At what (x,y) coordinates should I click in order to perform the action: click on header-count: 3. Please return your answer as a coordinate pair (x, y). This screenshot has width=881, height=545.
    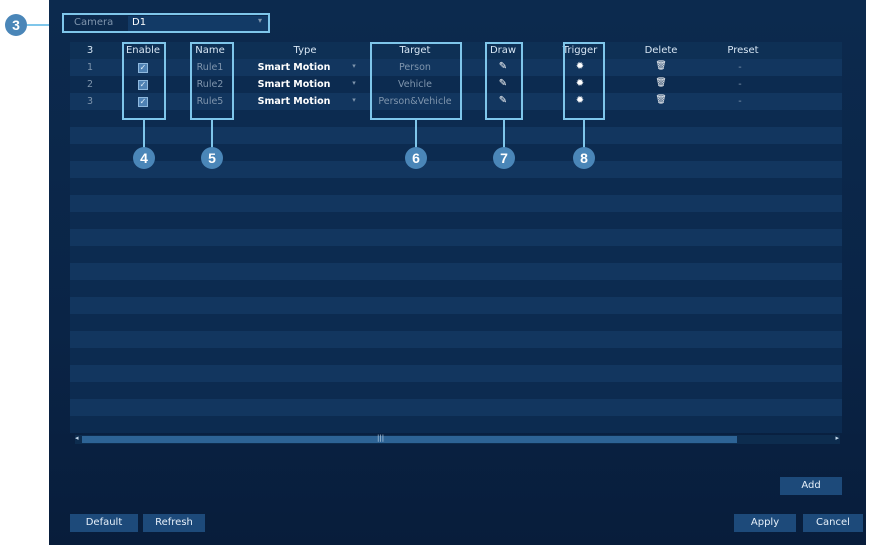
    Looking at the image, I should click on (90, 50).